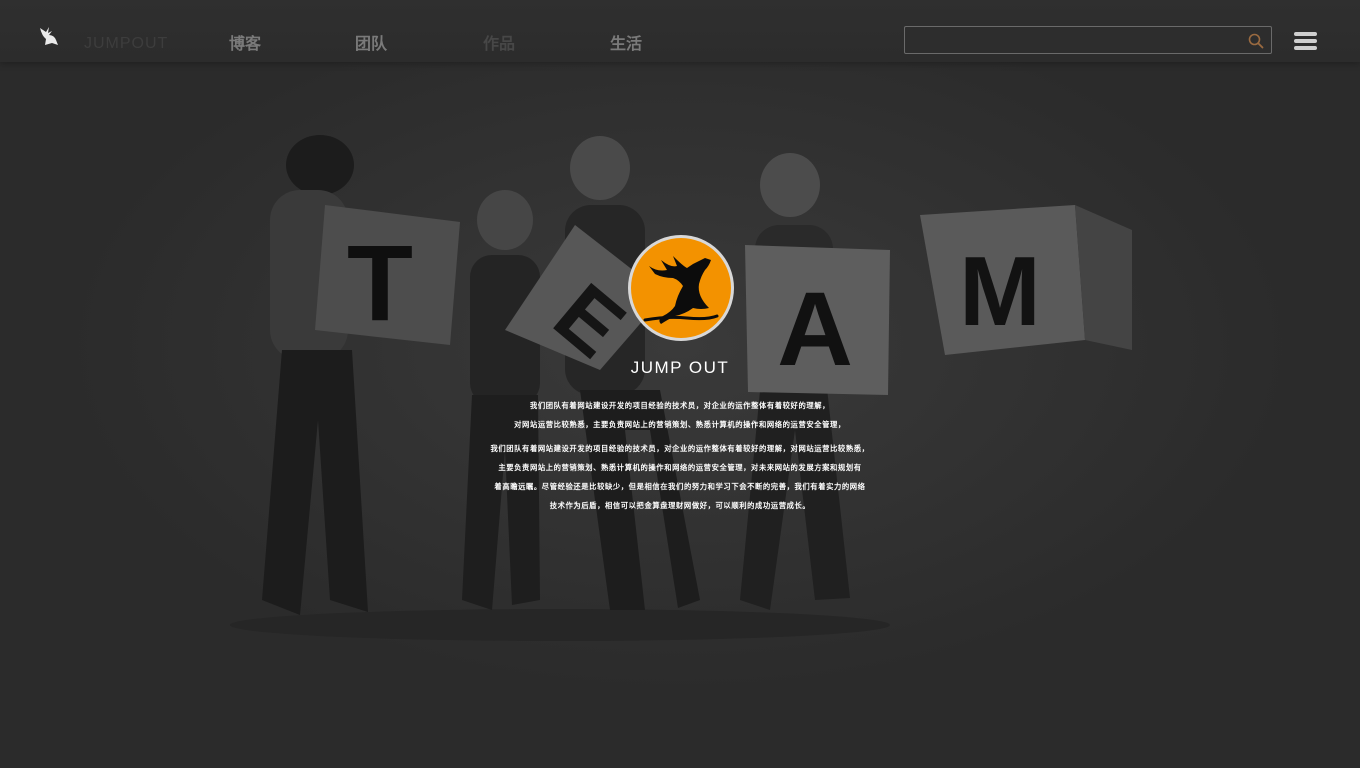 This screenshot has width=1360, height=768. Describe the element at coordinates (371, 42) in the screenshot. I see `nav-item-team: 团队` at that location.